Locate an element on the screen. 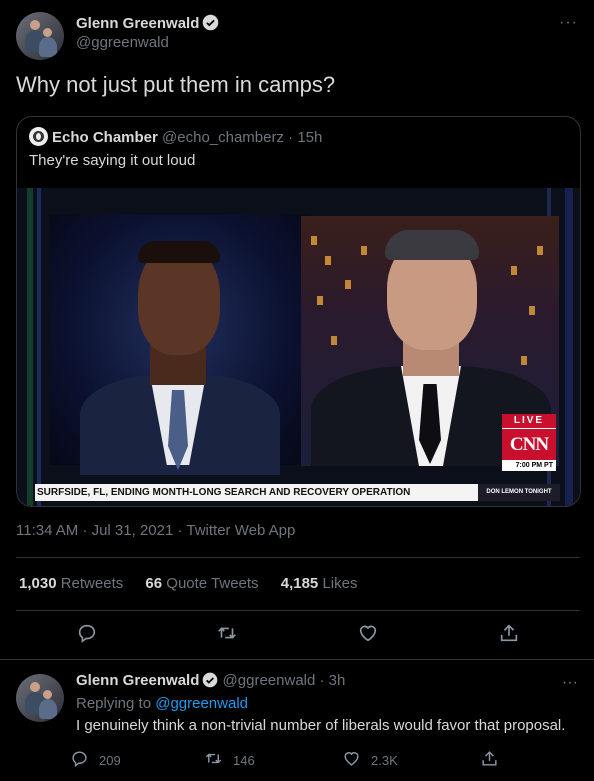 The image size is (594, 781). quote-text: They're saying it out loud is located at coordinates (112, 160).